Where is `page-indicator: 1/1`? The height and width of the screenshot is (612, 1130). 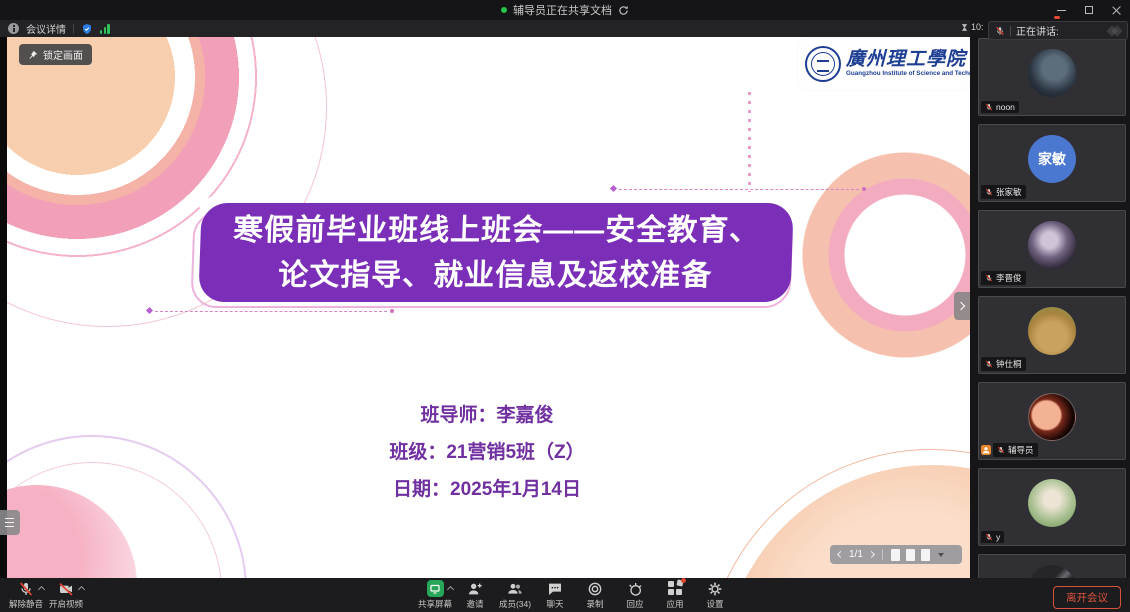 page-indicator: 1/1 is located at coordinates (856, 554).